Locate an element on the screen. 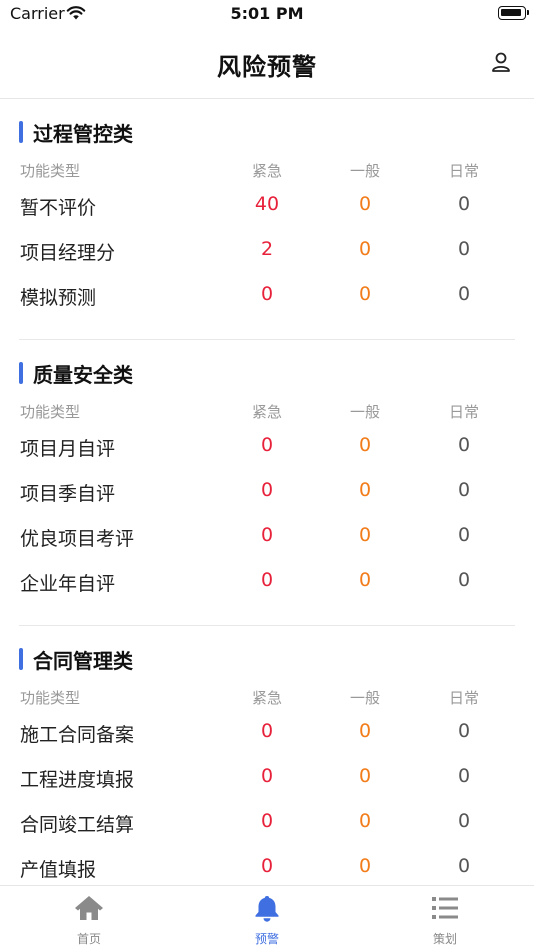  table-row: 项目季自评 0 0 0 is located at coordinates (267, 492).